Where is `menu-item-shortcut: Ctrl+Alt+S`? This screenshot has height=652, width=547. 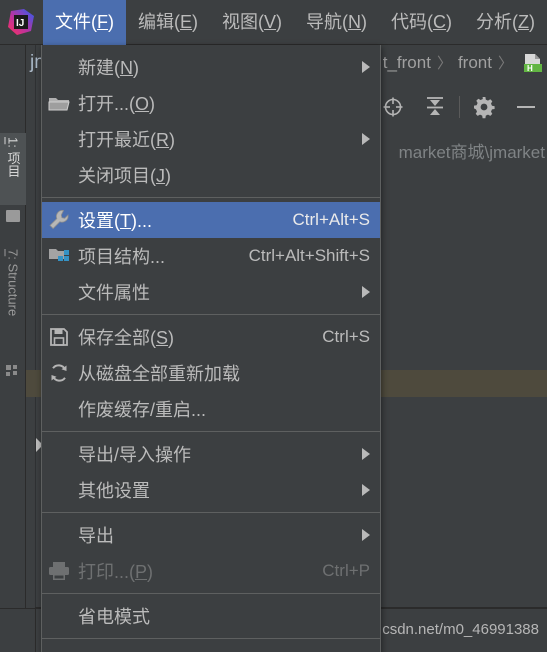 menu-item-shortcut: Ctrl+Alt+S is located at coordinates (331, 219).